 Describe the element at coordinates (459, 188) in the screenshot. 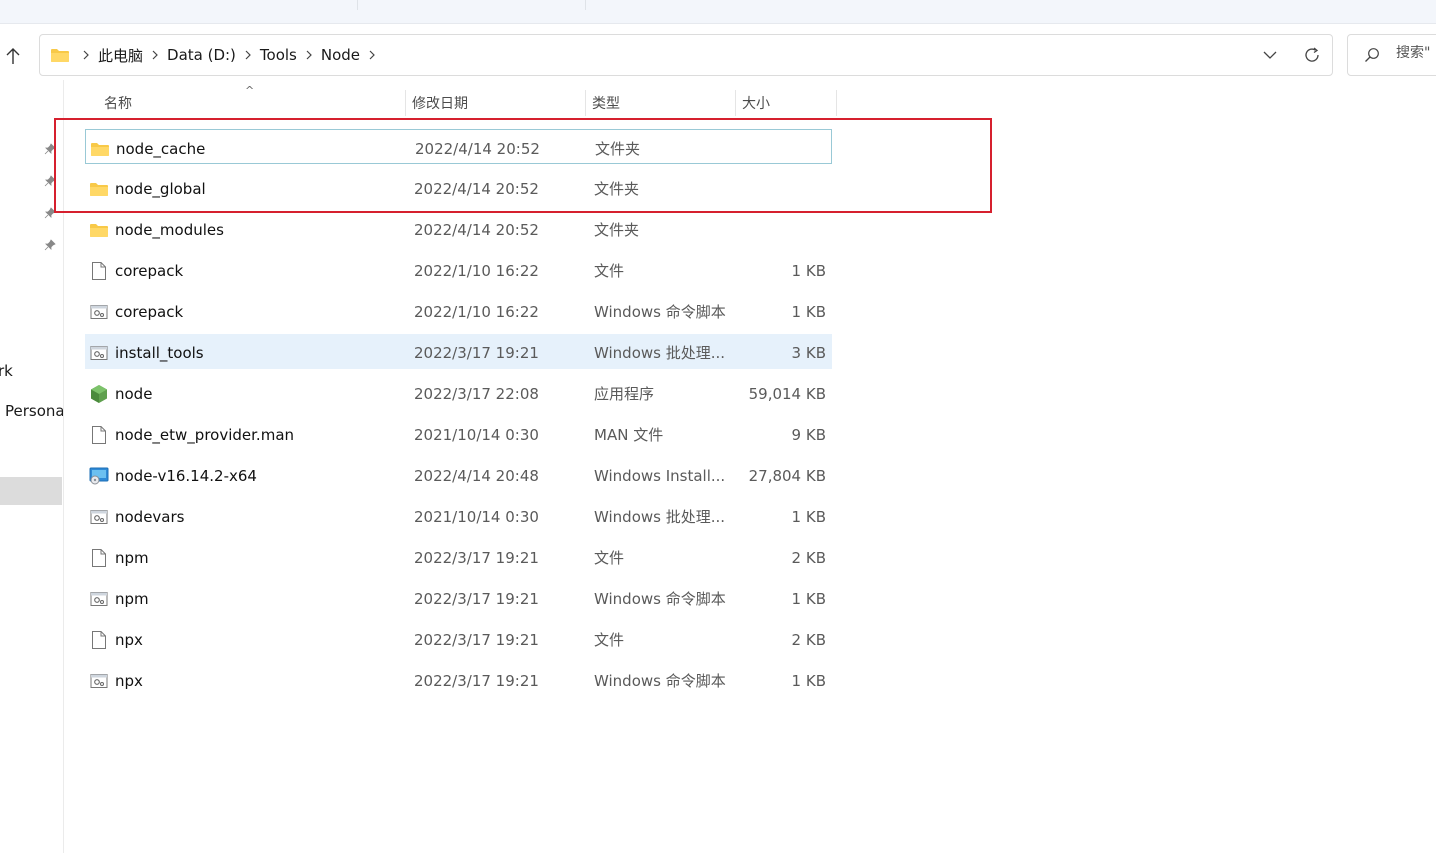

I see `file-row: node_global 2022/4/14 20:52 文件夹` at that location.